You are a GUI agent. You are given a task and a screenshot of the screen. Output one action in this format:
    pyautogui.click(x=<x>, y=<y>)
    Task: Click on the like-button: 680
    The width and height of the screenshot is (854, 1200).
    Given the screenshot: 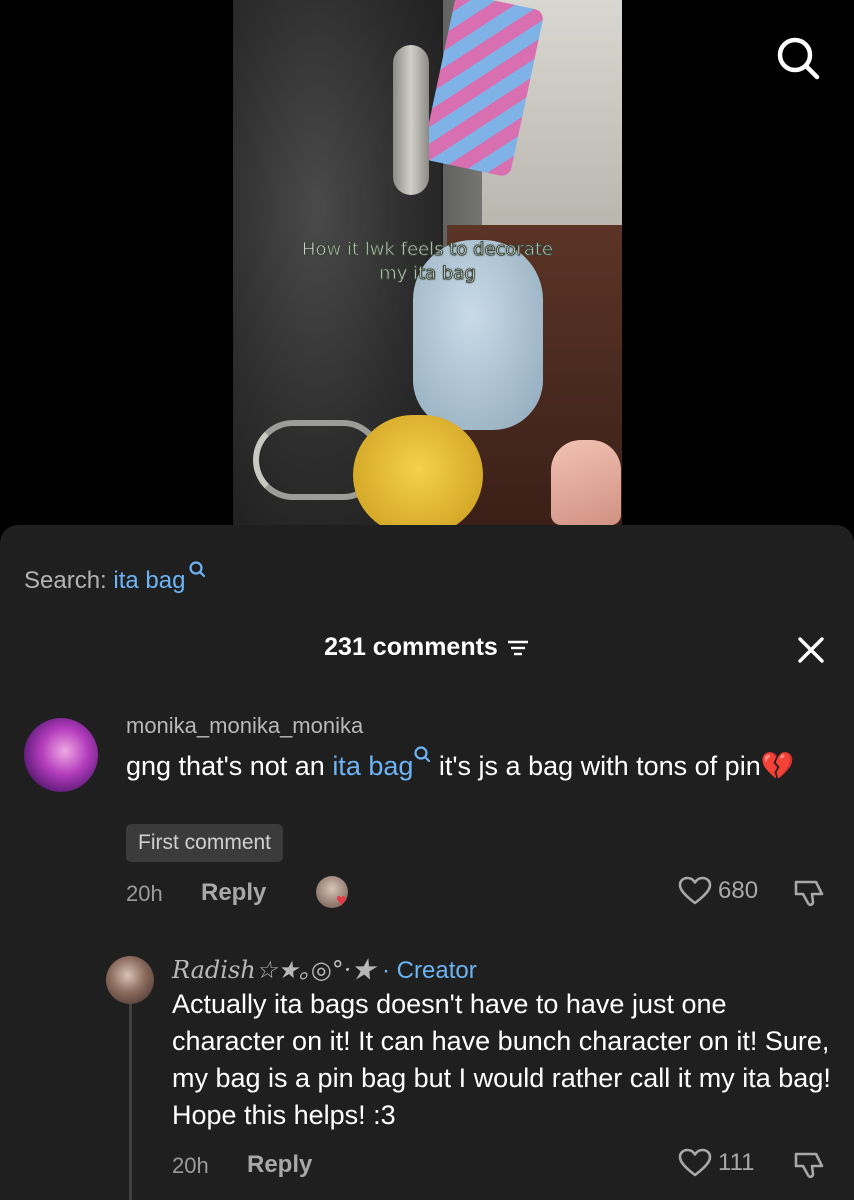 What is the action you would take?
    pyautogui.click(x=718, y=891)
    